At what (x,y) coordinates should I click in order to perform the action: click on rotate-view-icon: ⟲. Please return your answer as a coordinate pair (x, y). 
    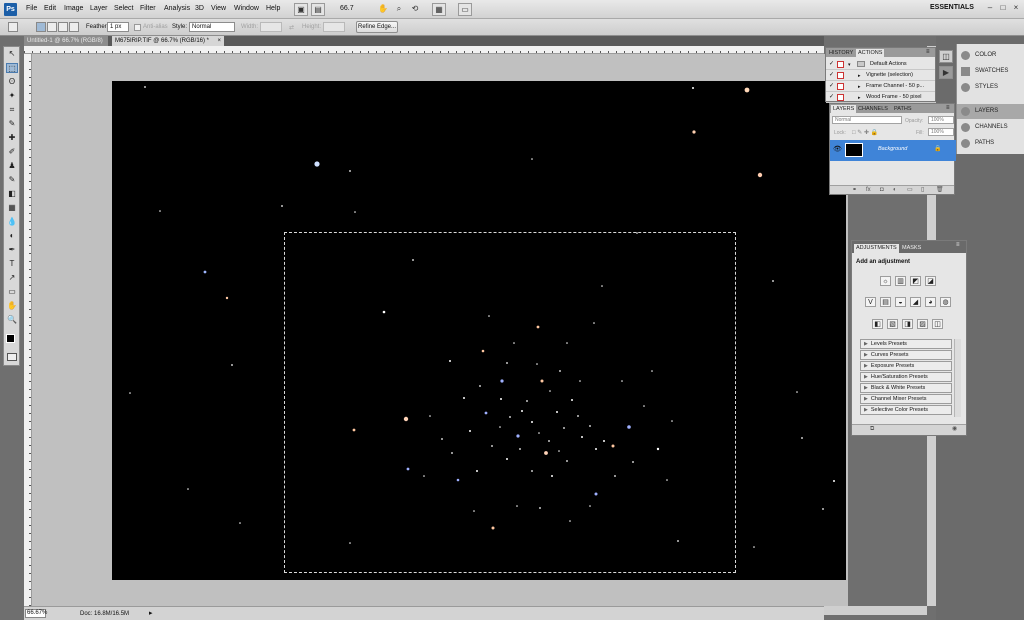
    Looking at the image, I should click on (415, 9).